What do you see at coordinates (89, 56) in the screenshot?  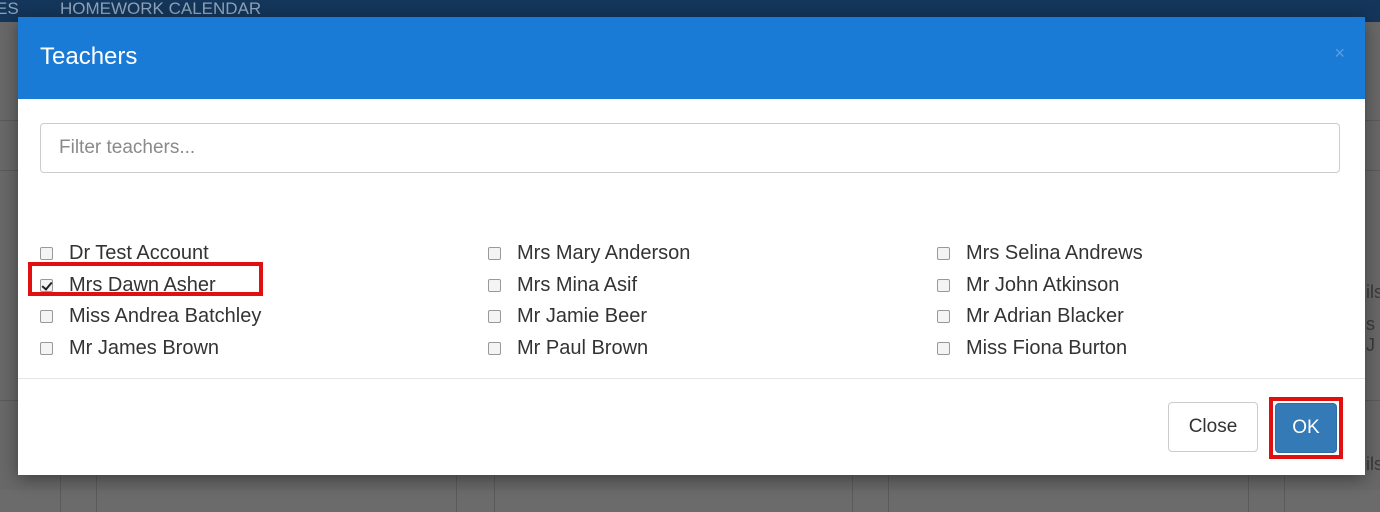 I see `modal-title: Teachers` at bounding box center [89, 56].